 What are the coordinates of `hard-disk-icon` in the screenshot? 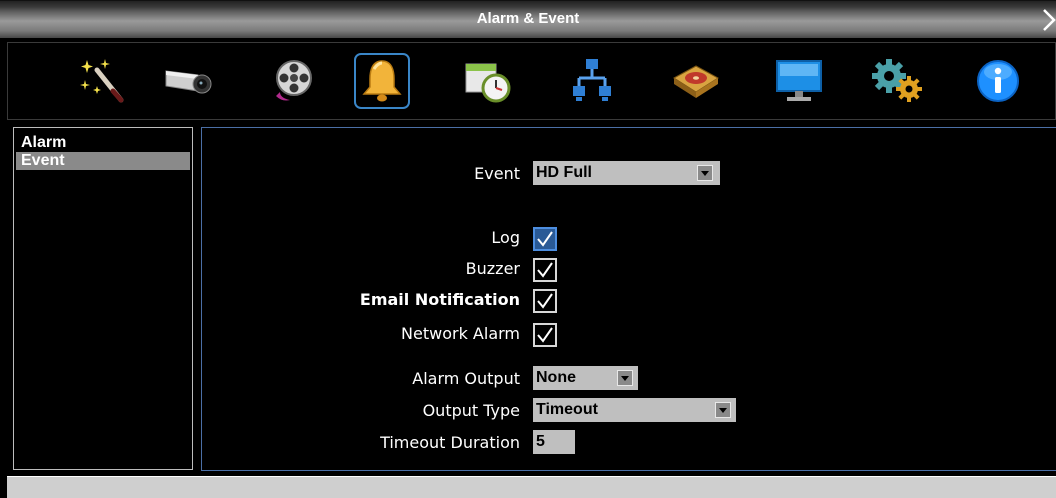 It's located at (696, 81).